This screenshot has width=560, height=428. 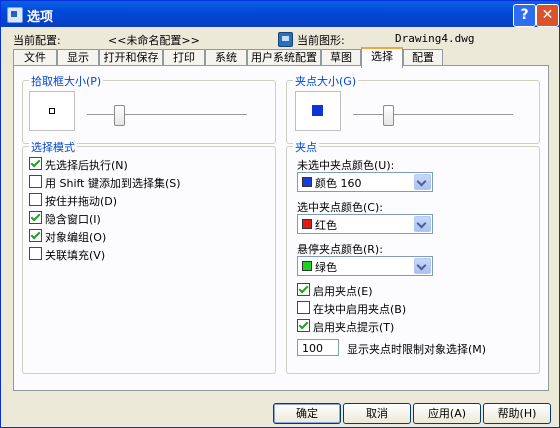 What do you see at coordinates (433, 116) in the screenshot?
I see `grip-size-slider-track` at bounding box center [433, 116].